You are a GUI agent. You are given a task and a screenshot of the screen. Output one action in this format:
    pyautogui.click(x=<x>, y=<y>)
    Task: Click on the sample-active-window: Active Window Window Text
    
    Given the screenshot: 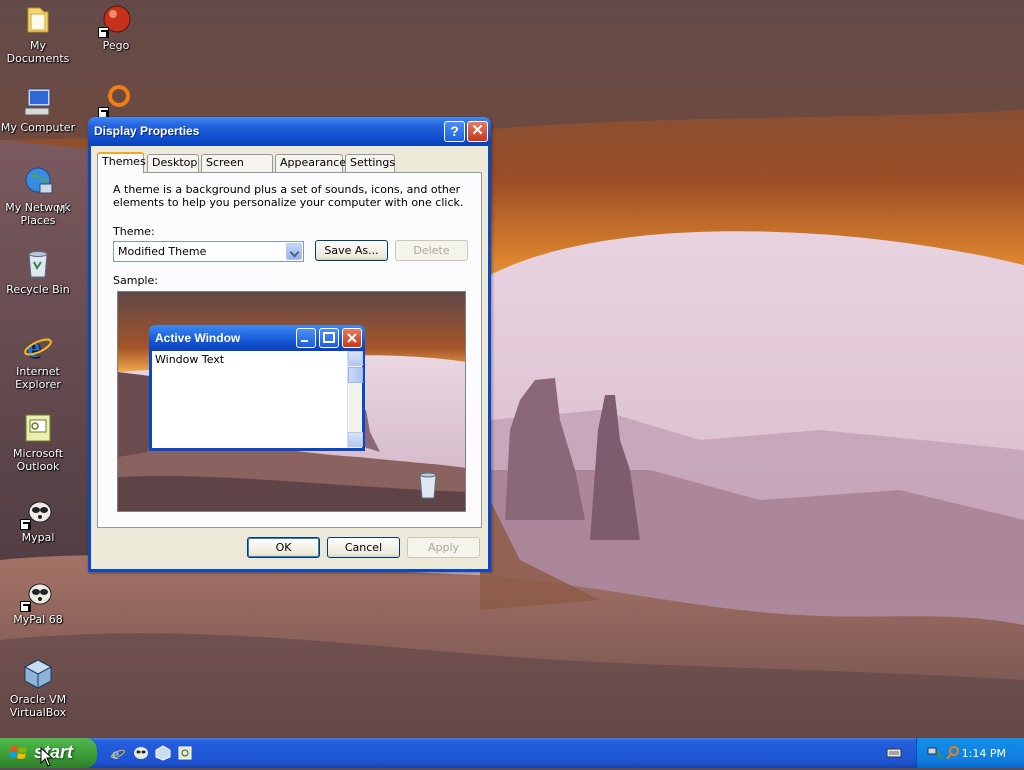 What is the action you would take?
    pyautogui.click(x=257, y=388)
    